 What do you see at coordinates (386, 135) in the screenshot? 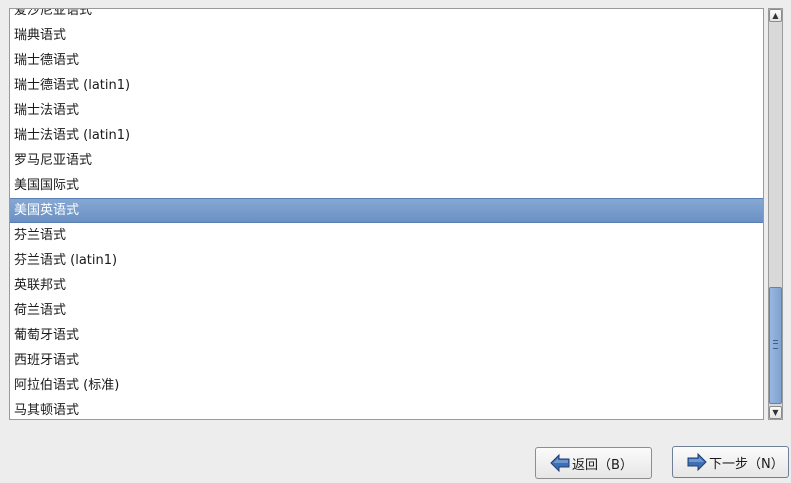
I see `list-item-swiss-french-latin1: 瑞士法语式 (latin1)` at bounding box center [386, 135].